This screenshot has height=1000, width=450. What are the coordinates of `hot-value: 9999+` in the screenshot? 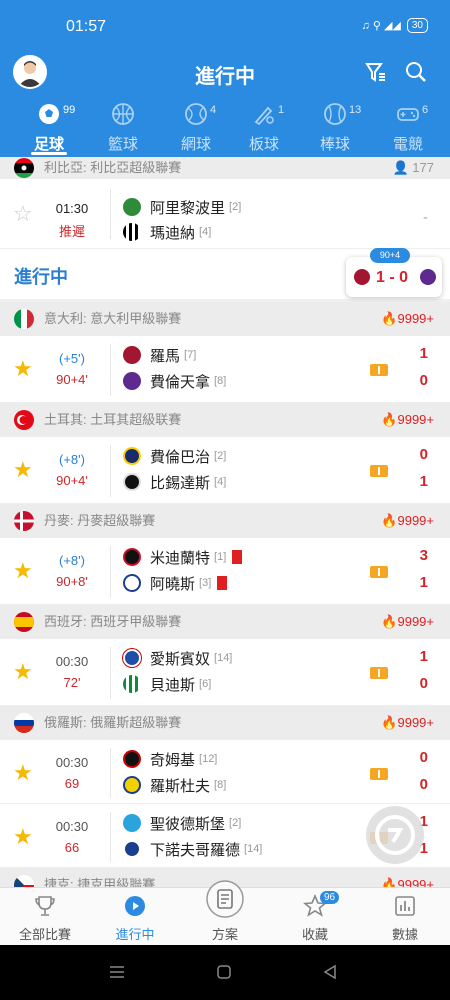 It's located at (415, 882).